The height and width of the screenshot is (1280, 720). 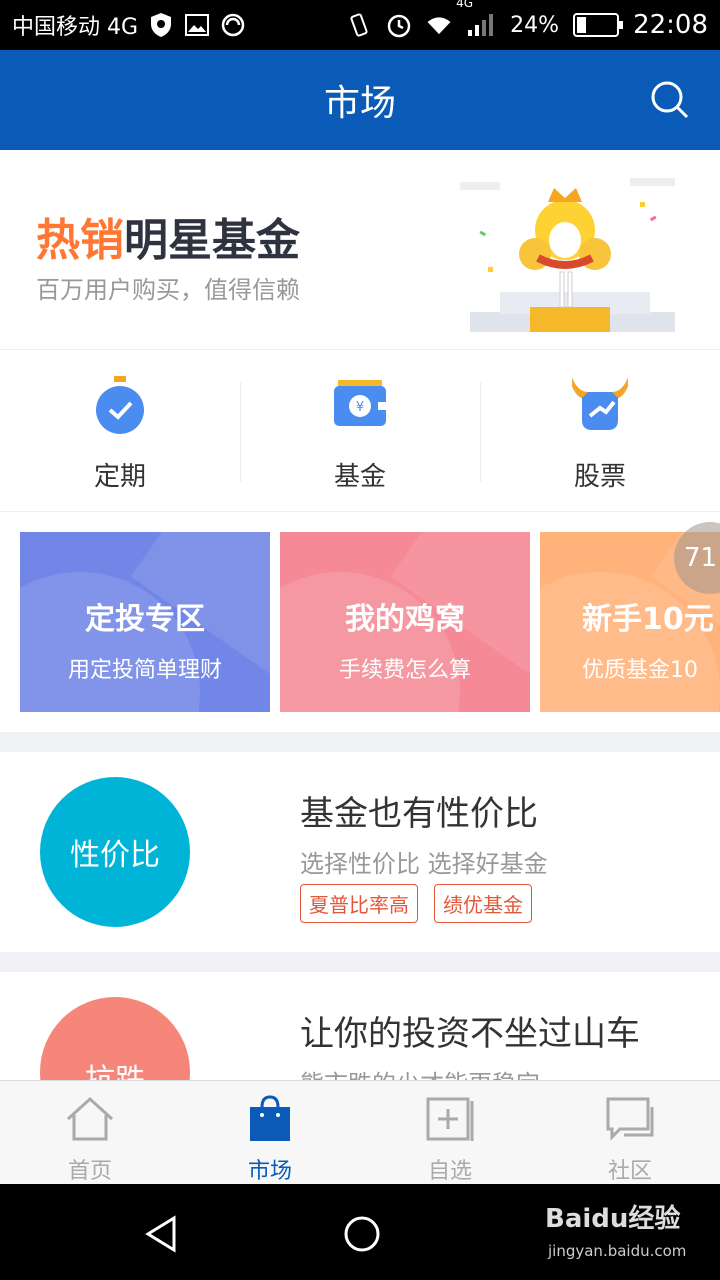 What do you see at coordinates (359, 103) in the screenshot?
I see `page-title: 市场` at bounding box center [359, 103].